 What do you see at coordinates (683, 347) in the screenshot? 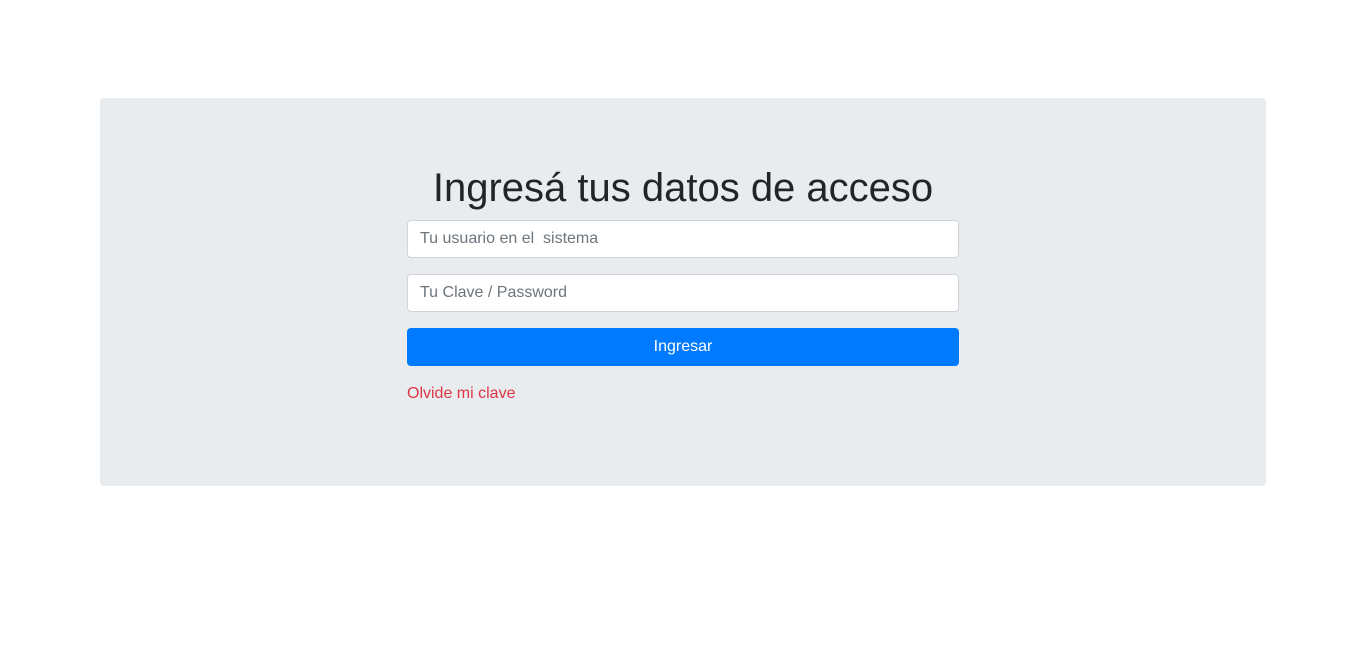
I see `login-button: Ingresar` at bounding box center [683, 347].